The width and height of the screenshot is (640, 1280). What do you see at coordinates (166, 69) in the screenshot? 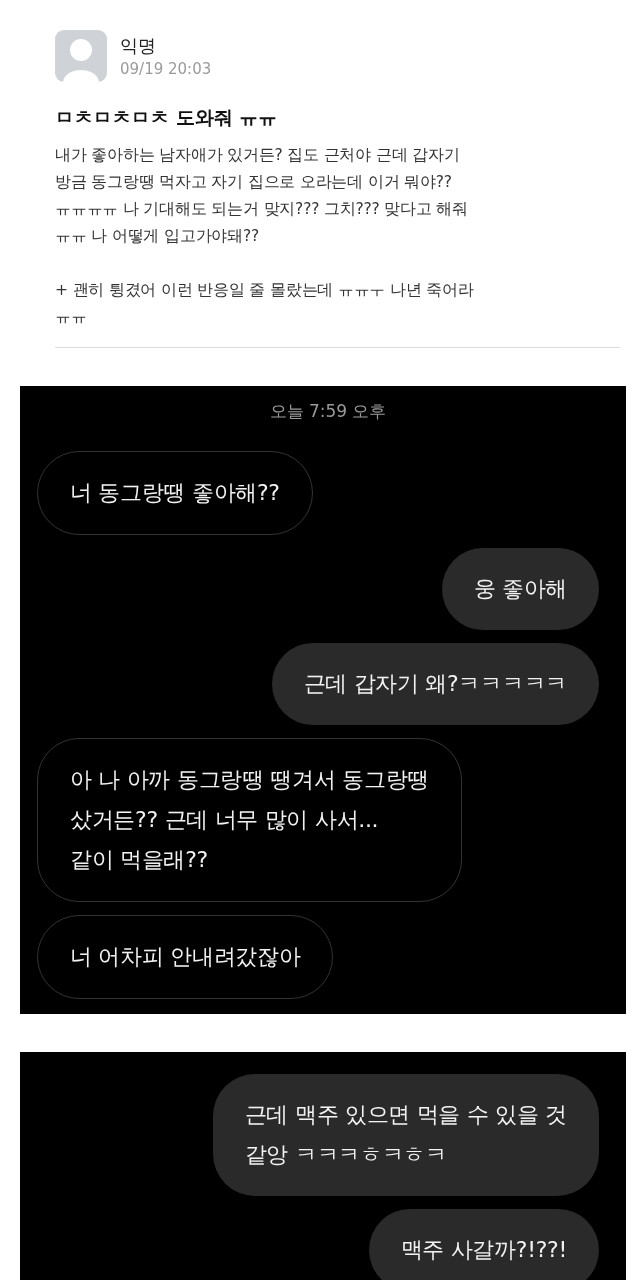
I see `post-time: 09/19 20:03` at bounding box center [166, 69].